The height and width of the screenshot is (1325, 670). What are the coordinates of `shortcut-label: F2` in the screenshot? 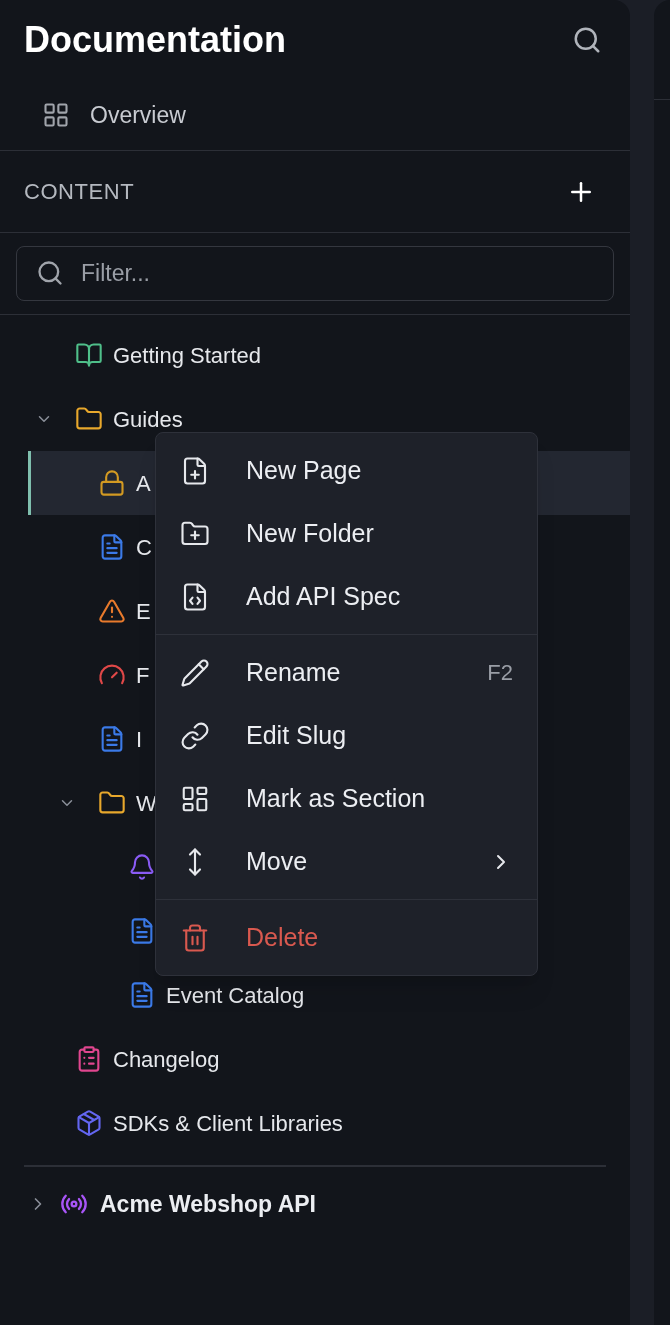 It's located at (500, 673).